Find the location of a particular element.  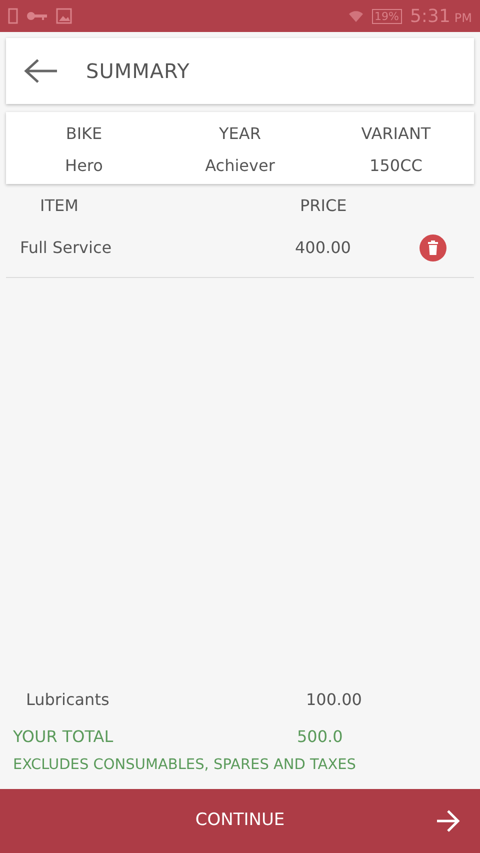

back-icon is located at coordinates (41, 71).